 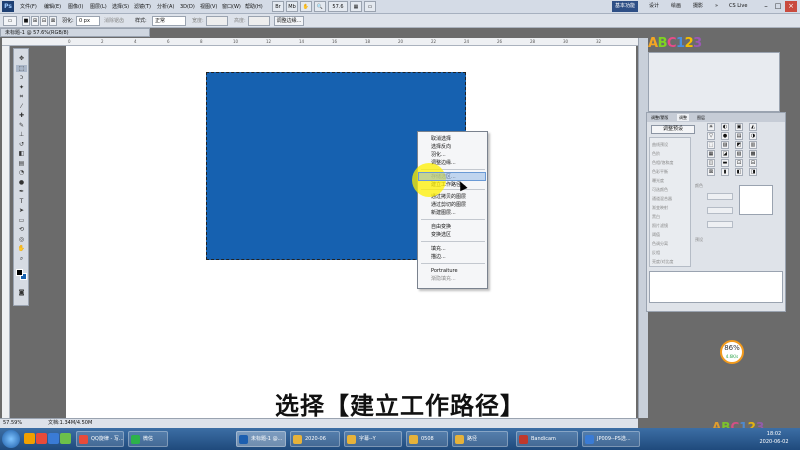 What do you see at coordinates (148, 439) in the screenshot?
I see `taskbar-button: 微信` at bounding box center [148, 439].